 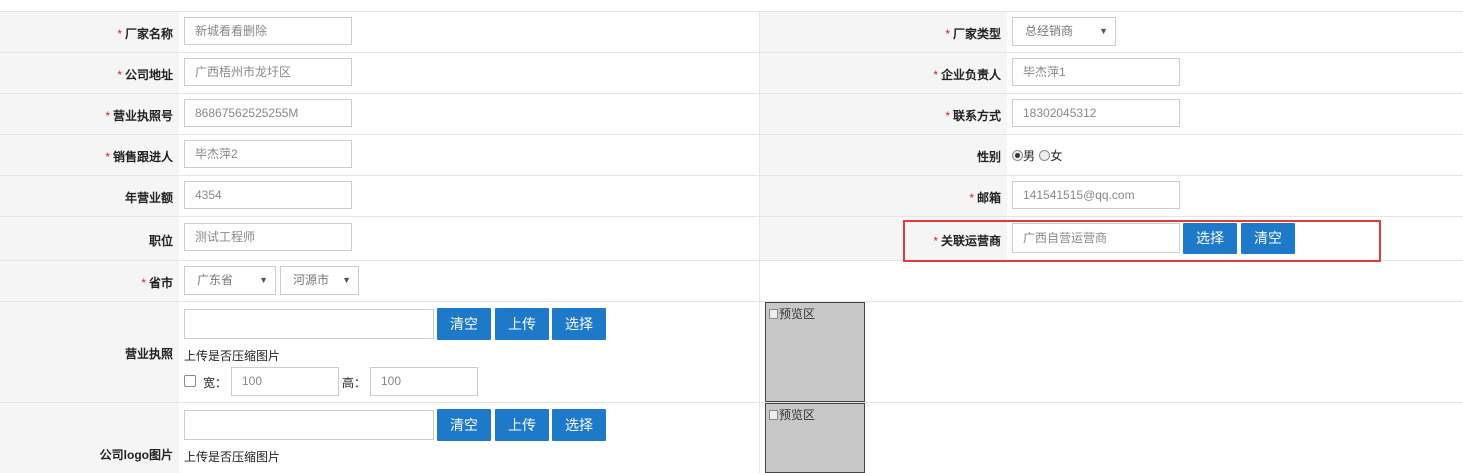 What do you see at coordinates (988, 157) in the screenshot?
I see `gender-label: 性别` at bounding box center [988, 157].